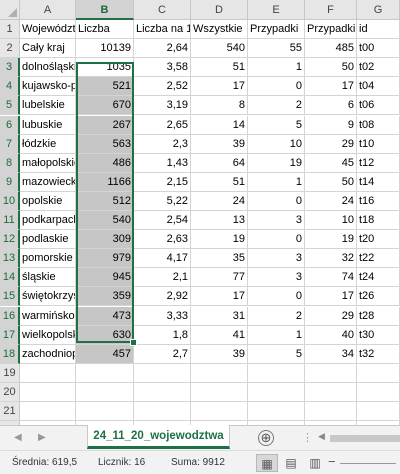  What do you see at coordinates (331, 163) in the screenshot?
I see `cell-f8: 45` at bounding box center [331, 163].